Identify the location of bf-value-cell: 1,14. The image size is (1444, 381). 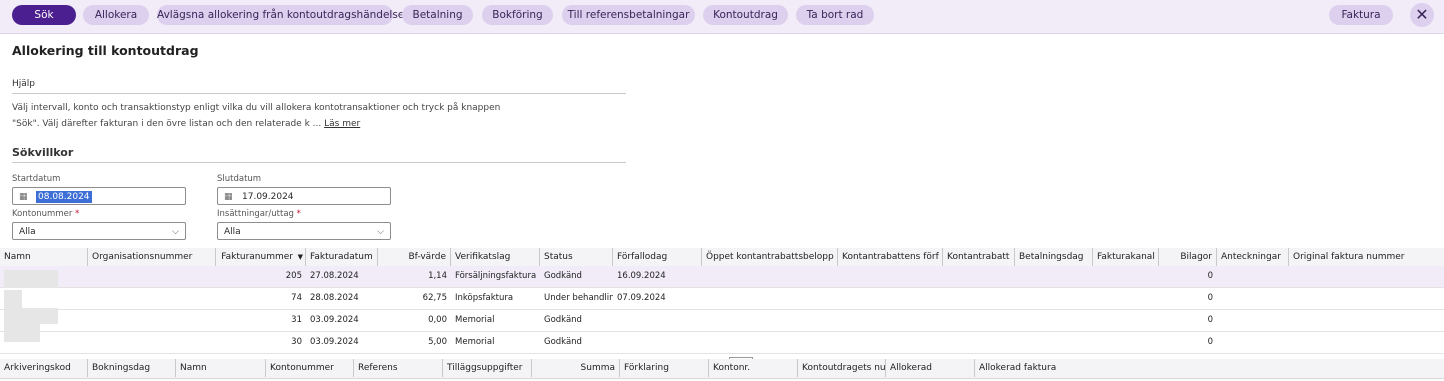
(437, 276).